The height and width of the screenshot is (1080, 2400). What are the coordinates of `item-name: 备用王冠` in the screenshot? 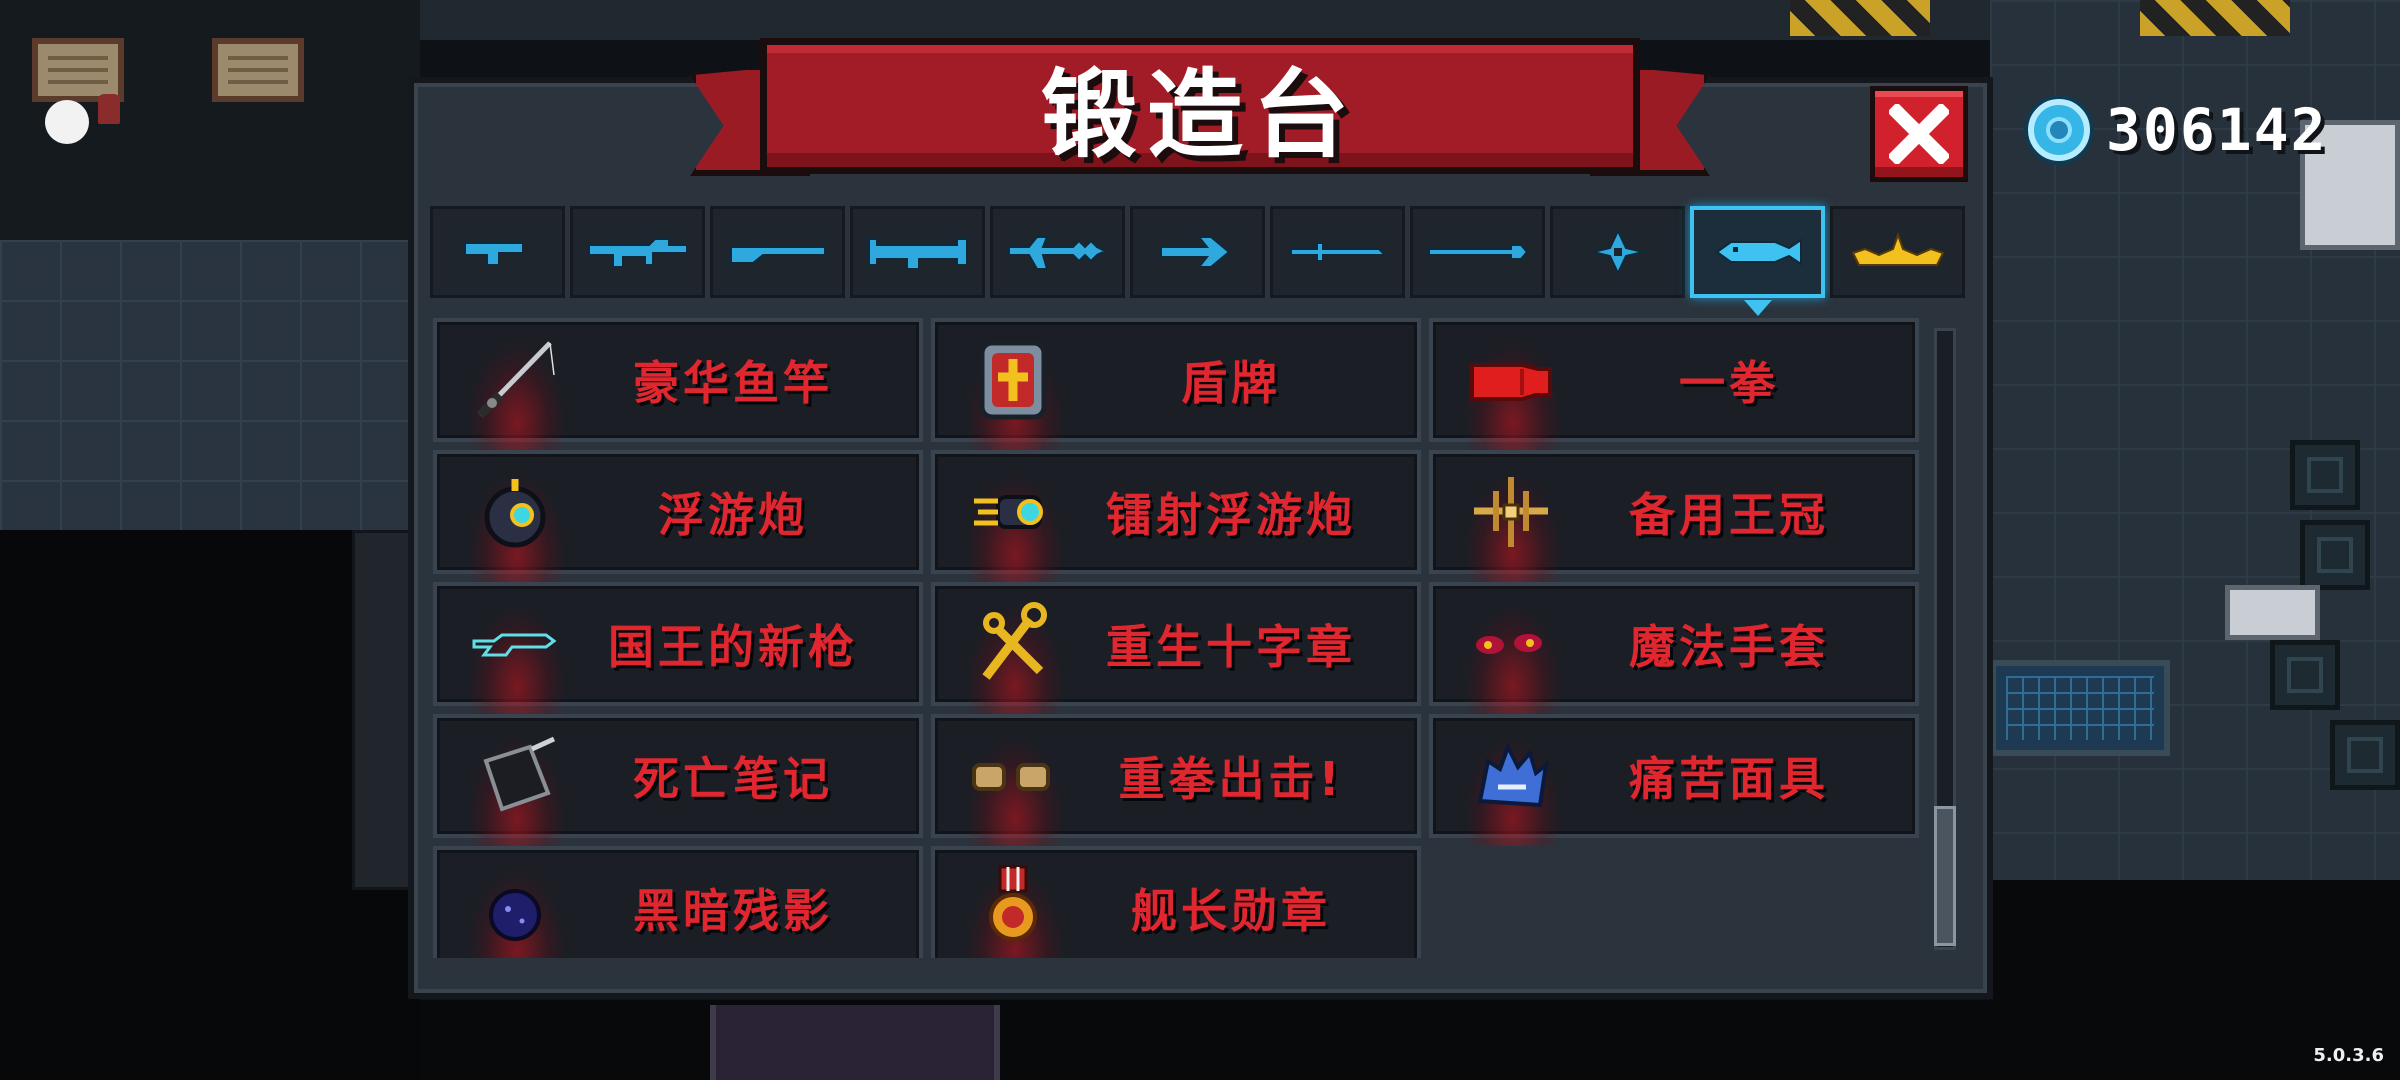 It's located at (1729, 515).